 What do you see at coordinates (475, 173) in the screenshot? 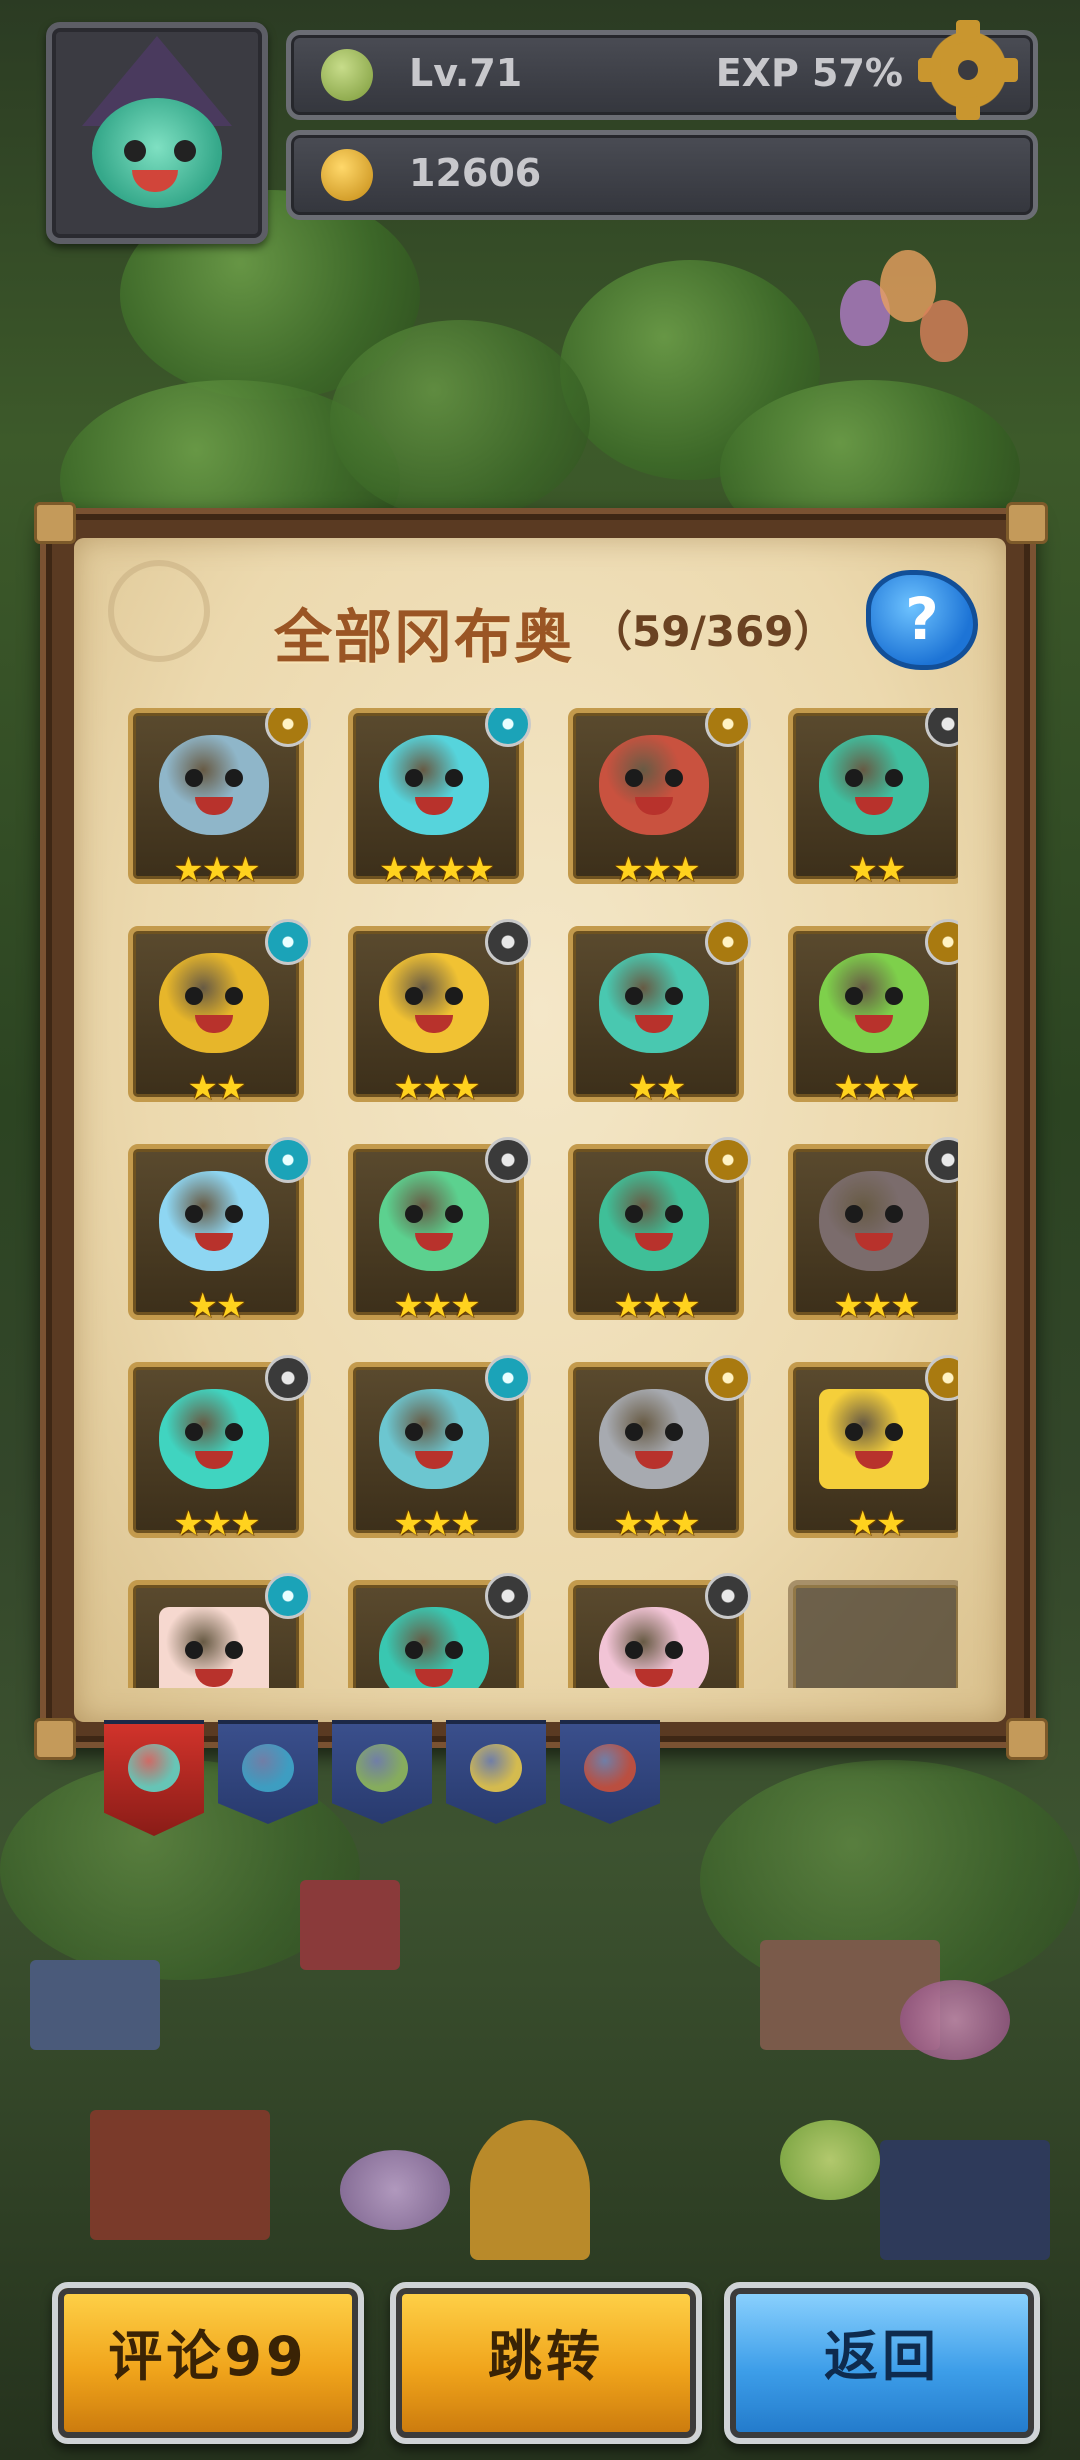
I see `coin-count: 12606` at bounding box center [475, 173].